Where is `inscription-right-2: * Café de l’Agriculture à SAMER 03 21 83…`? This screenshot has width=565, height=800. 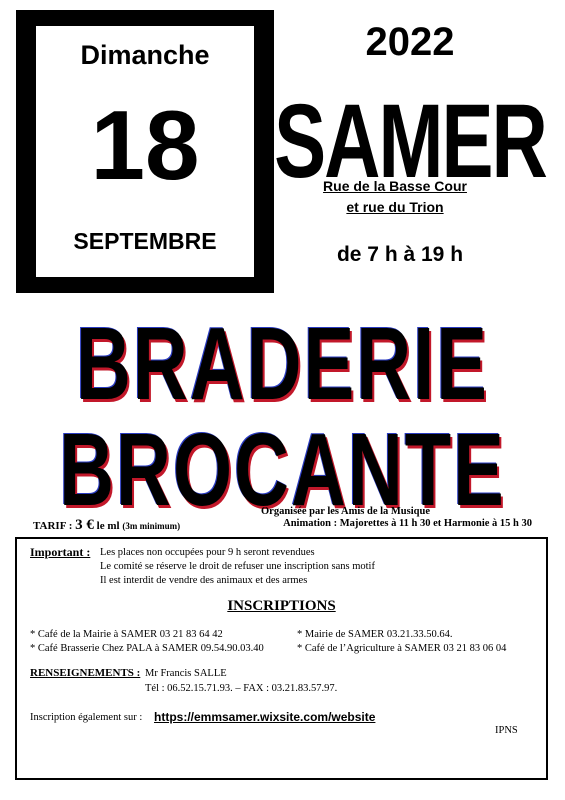
inscription-right-2: * Café de l’Agriculture à SAMER 03 21 83… is located at coordinates (402, 648).